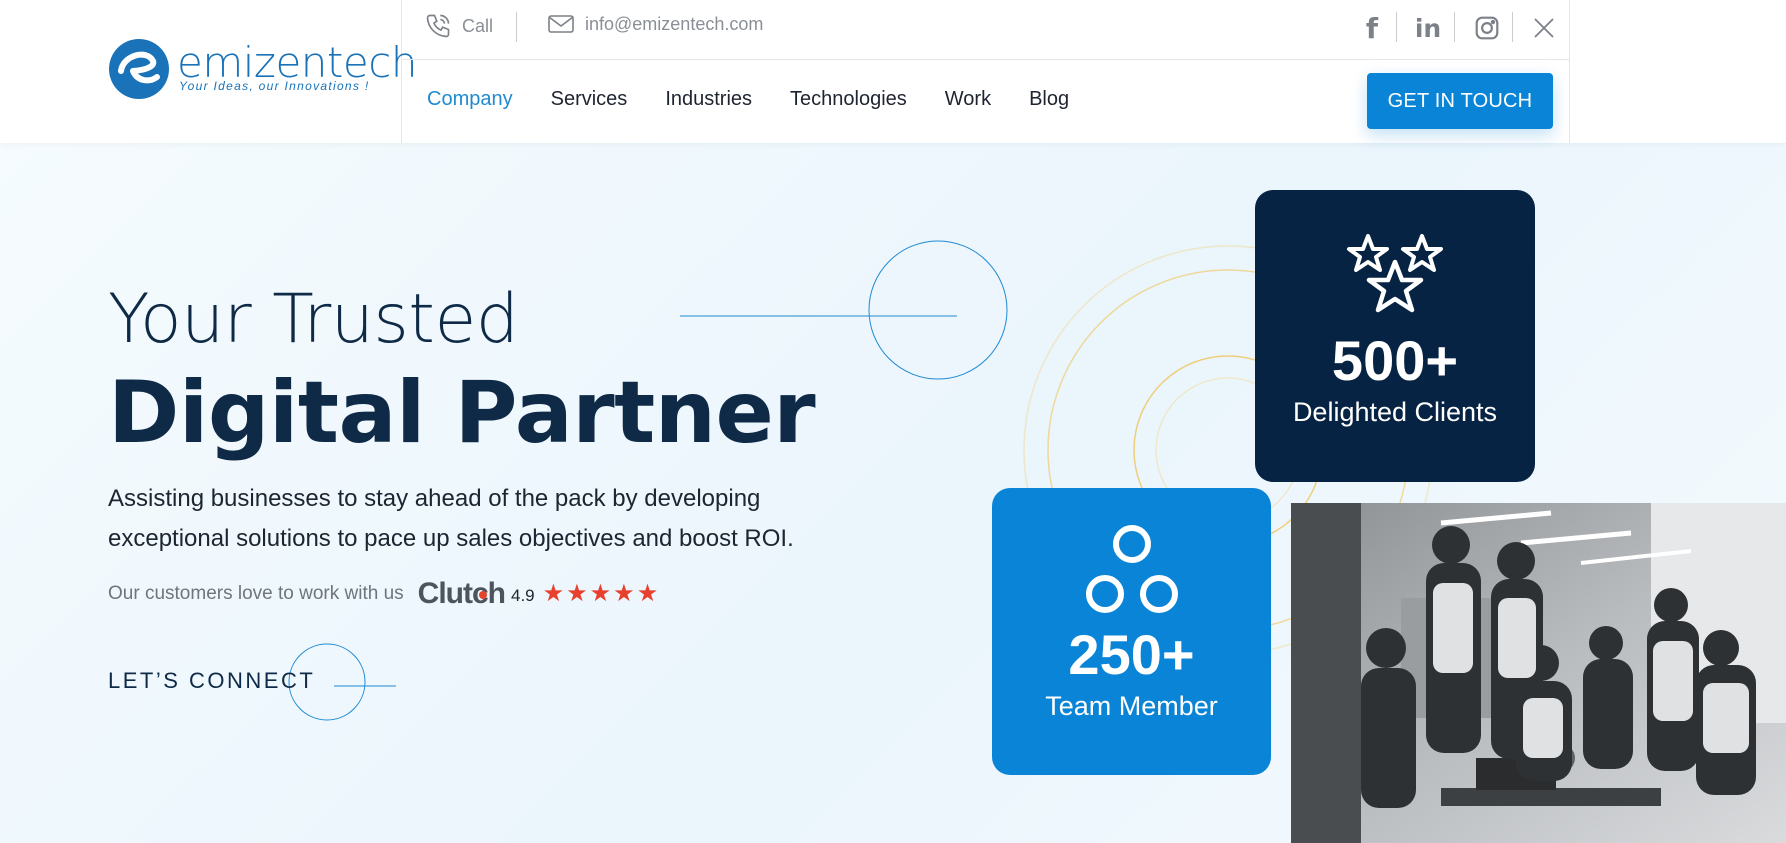 The width and height of the screenshot is (1786, 843). I want to click on clutch-logo-text: Clutch, so click(461, 593).